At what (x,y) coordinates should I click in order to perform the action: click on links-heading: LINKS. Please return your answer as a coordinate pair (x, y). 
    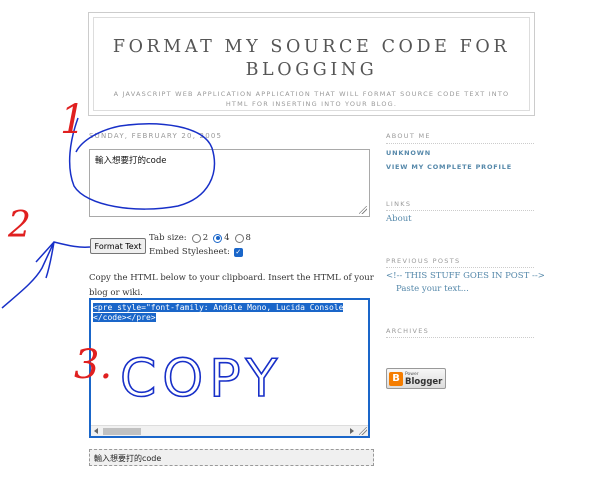
    Looking at the image, I should click on (399, 204).